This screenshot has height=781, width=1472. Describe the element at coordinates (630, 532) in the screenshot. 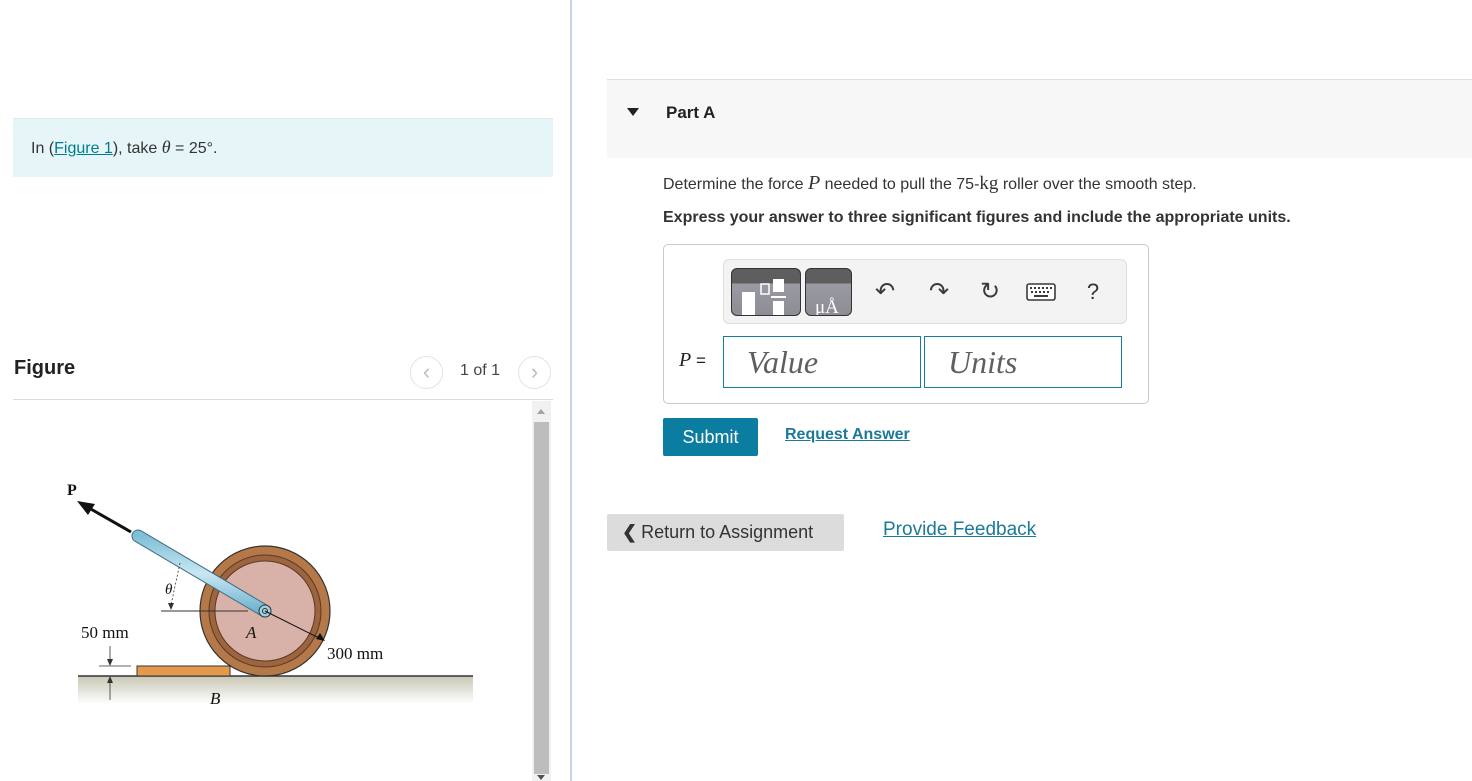

I see `chevron-left-icon: ❮` at that location.